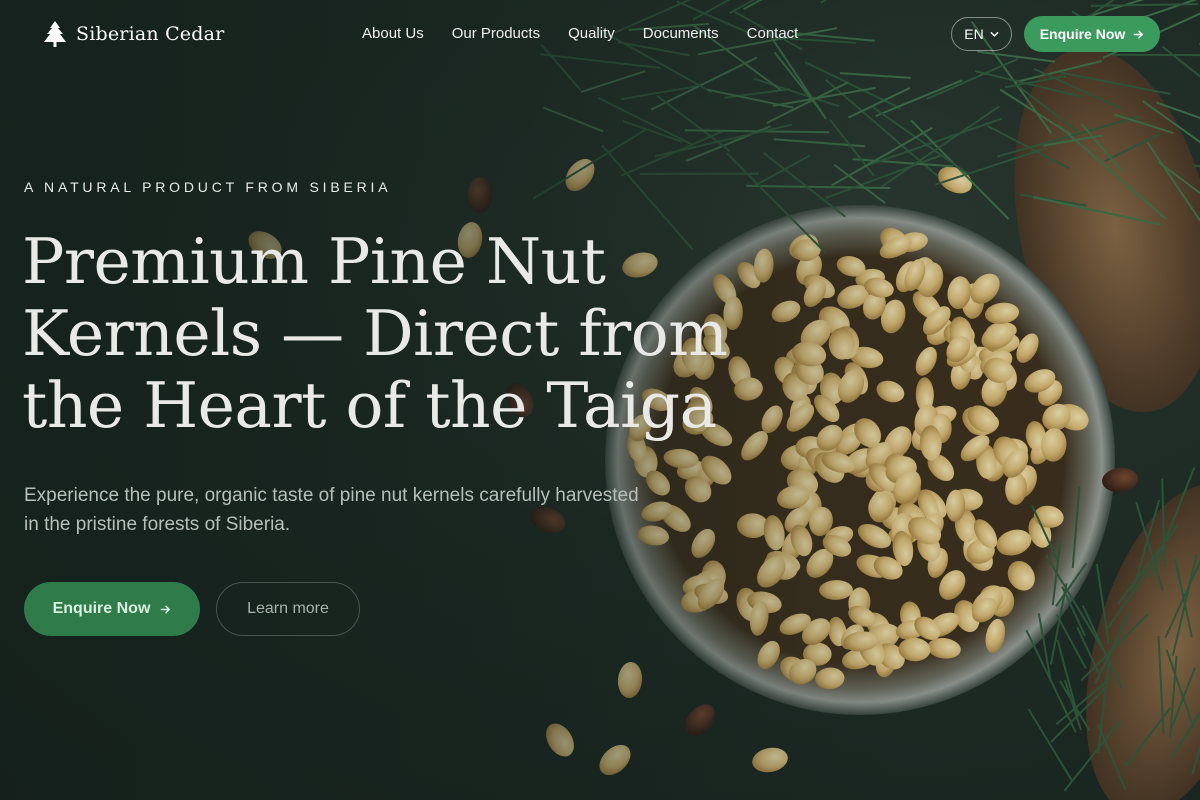  I want to click on nav-item-documents: Documents, so click(681, 33).